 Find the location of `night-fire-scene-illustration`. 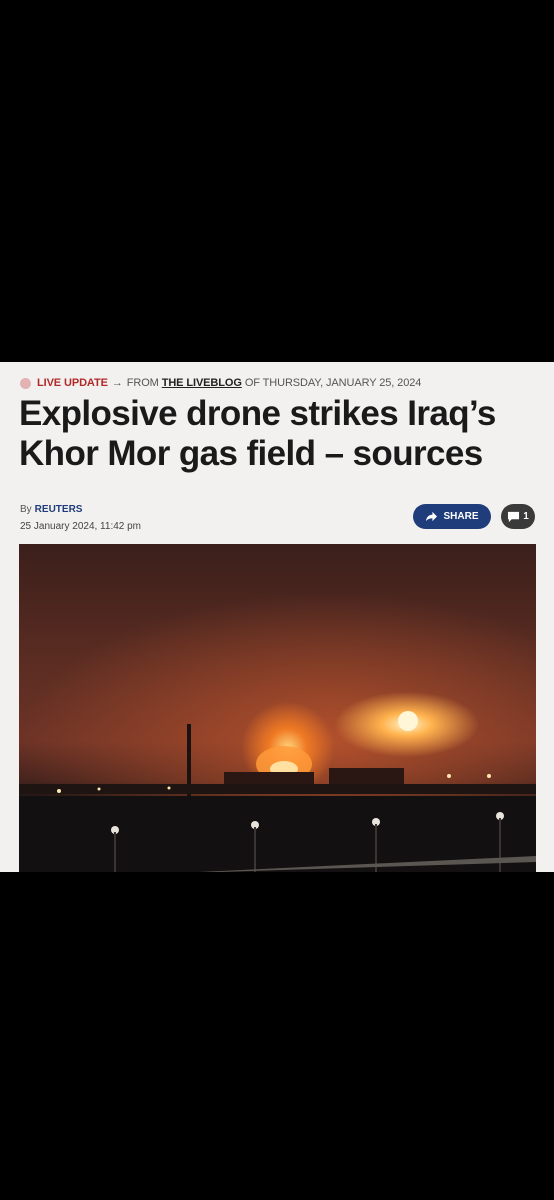

night-fire-scene-illustration is located at coordinates (277, 791).